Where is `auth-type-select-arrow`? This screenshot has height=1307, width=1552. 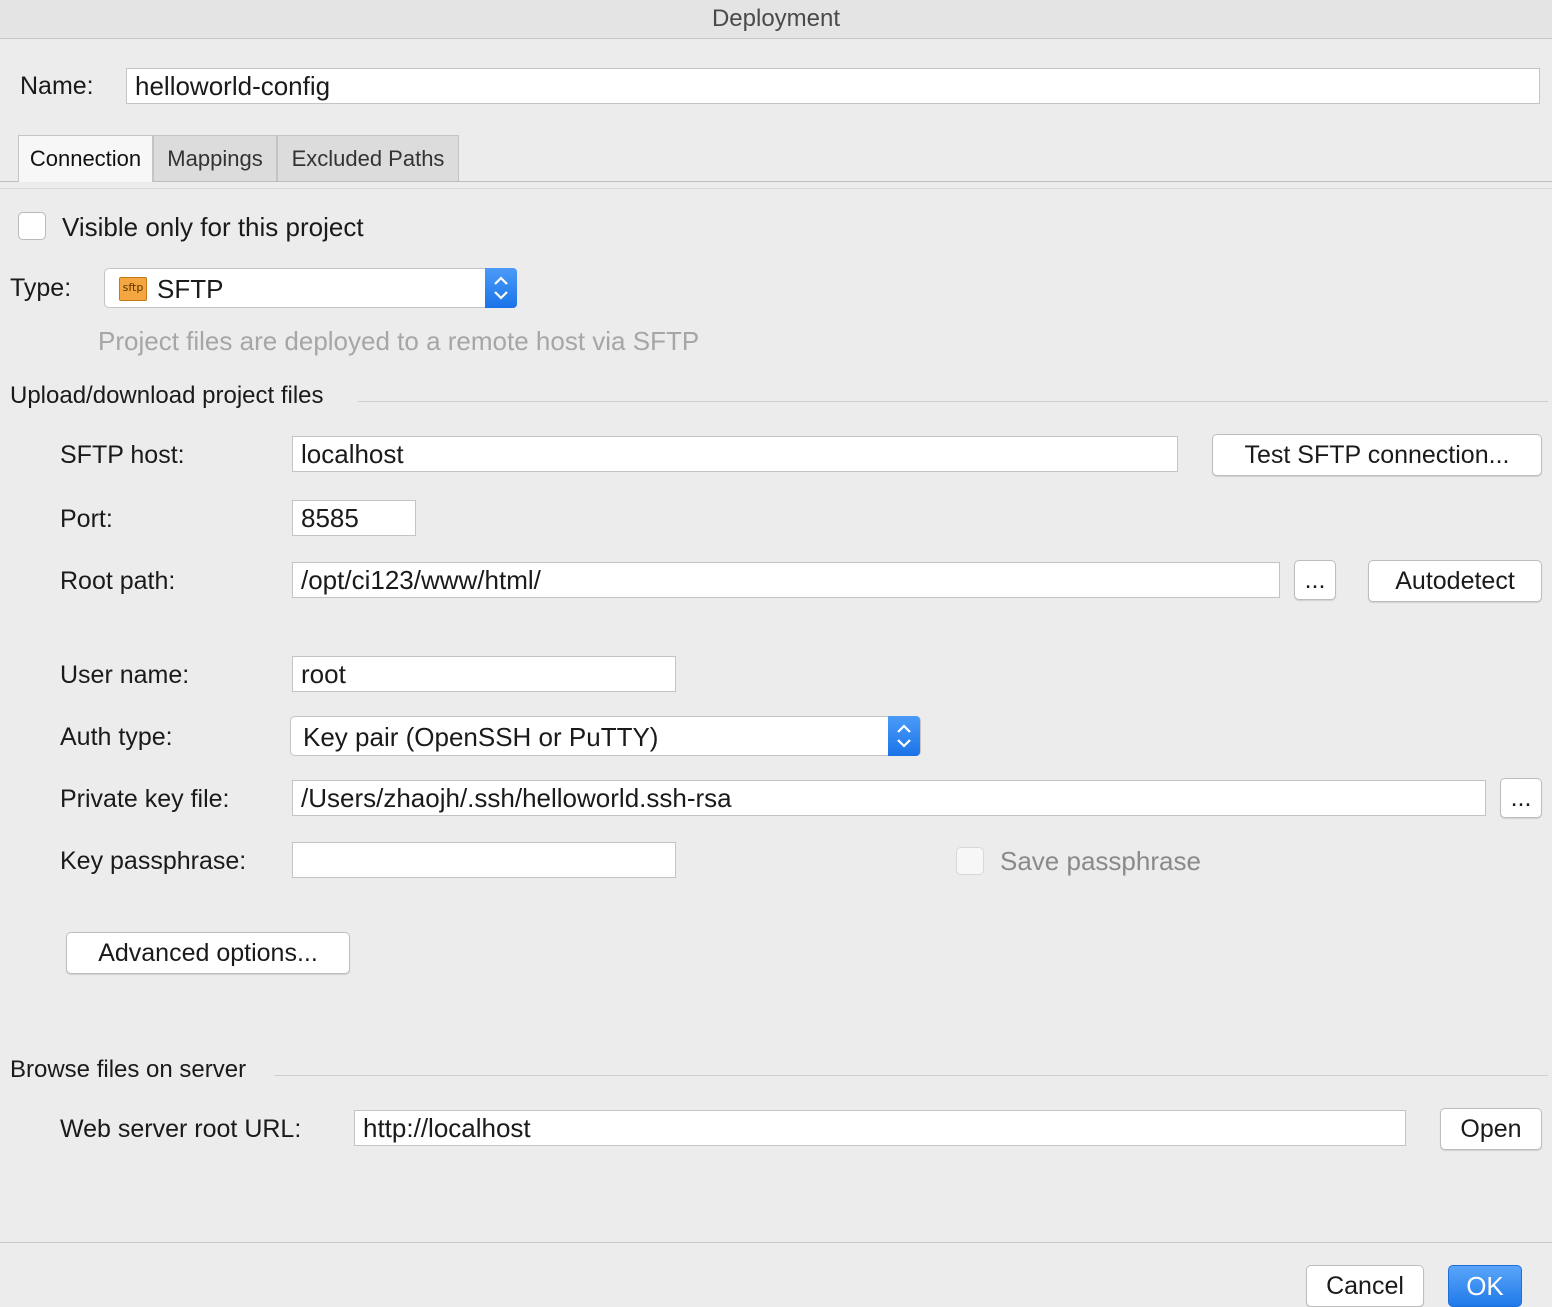 auth-type-select-arrow is located at coordinates (904, 736).